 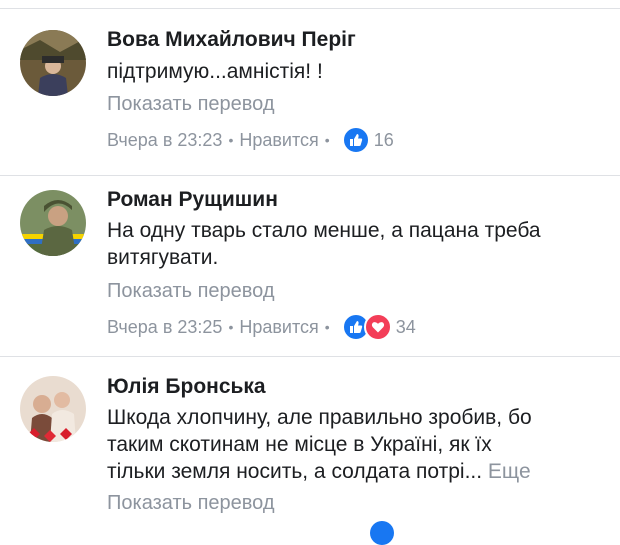 What do you see at coordinates (163, 257) in the screenshot?
I see `comment-text-line: витягувати.` at bounding box center [163, 257].